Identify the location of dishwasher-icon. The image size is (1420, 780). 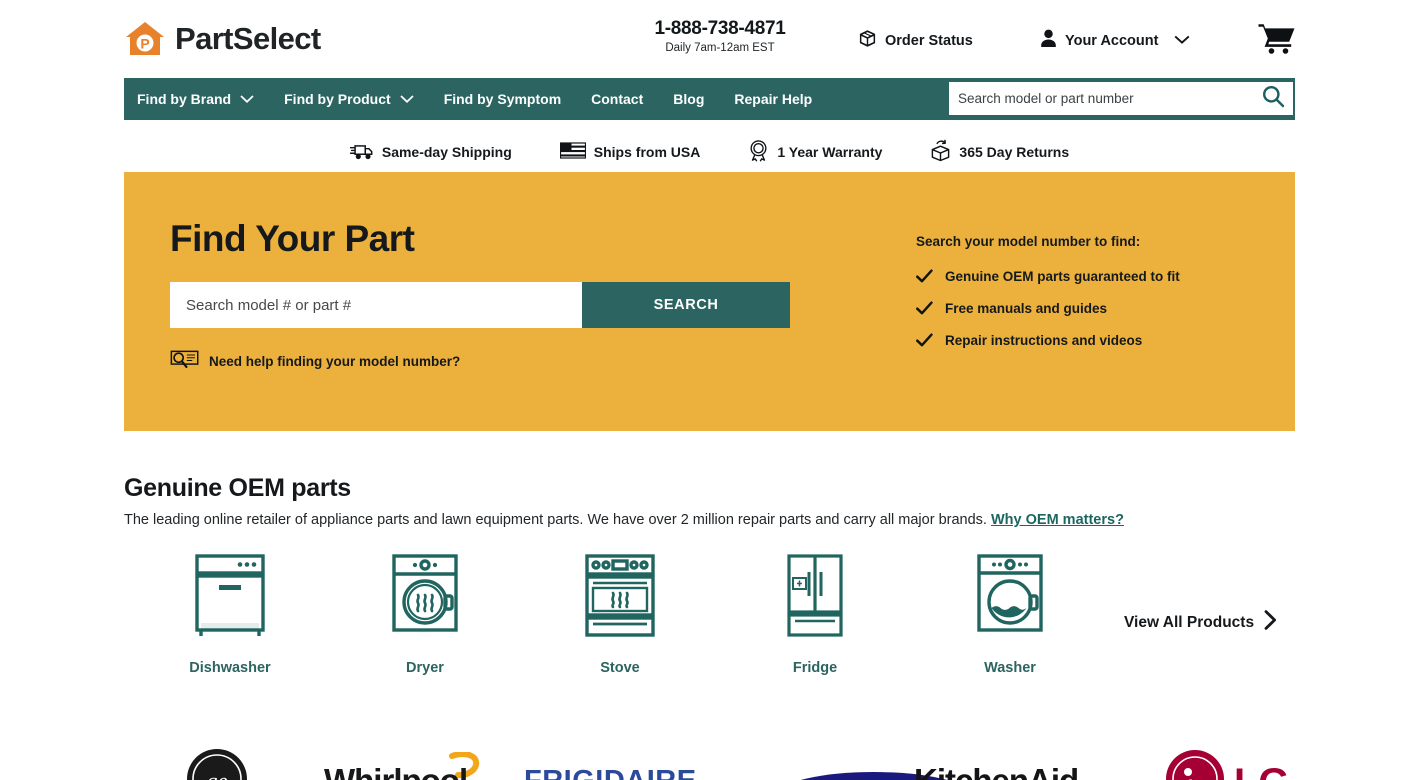
(230, 594).